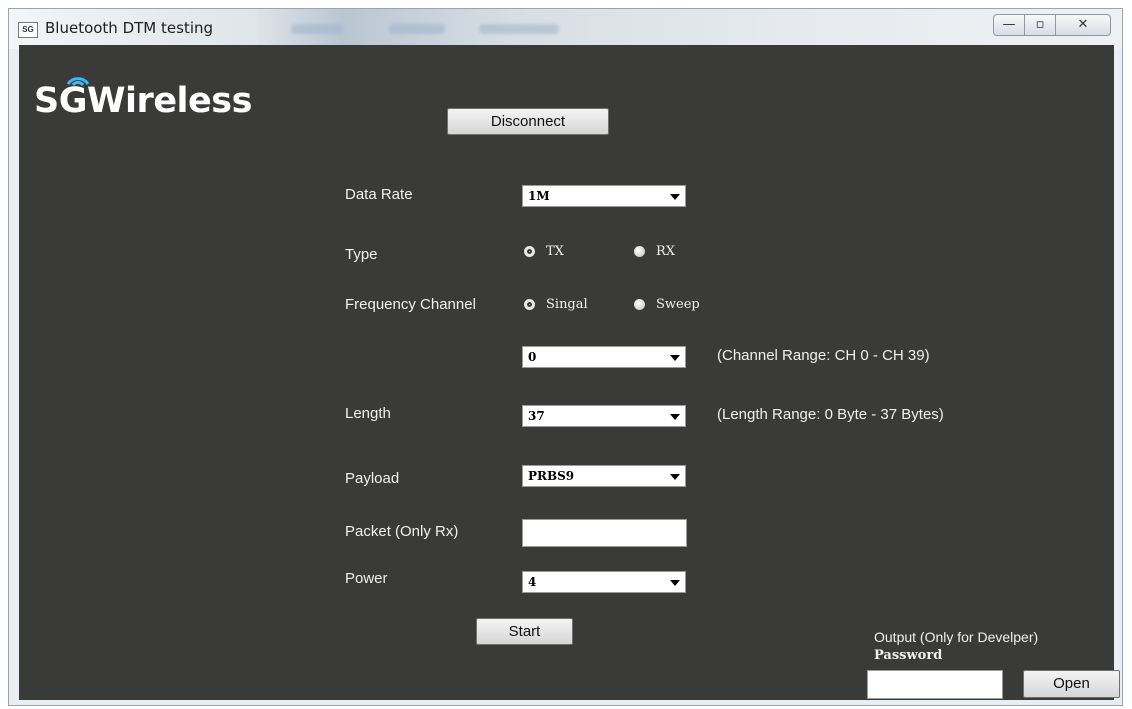 The height and width of the screenshot is (709, 1132). Describe the element at coordinates (46, 101) in the screenshot. I see `logo-prefix: S` at that location.